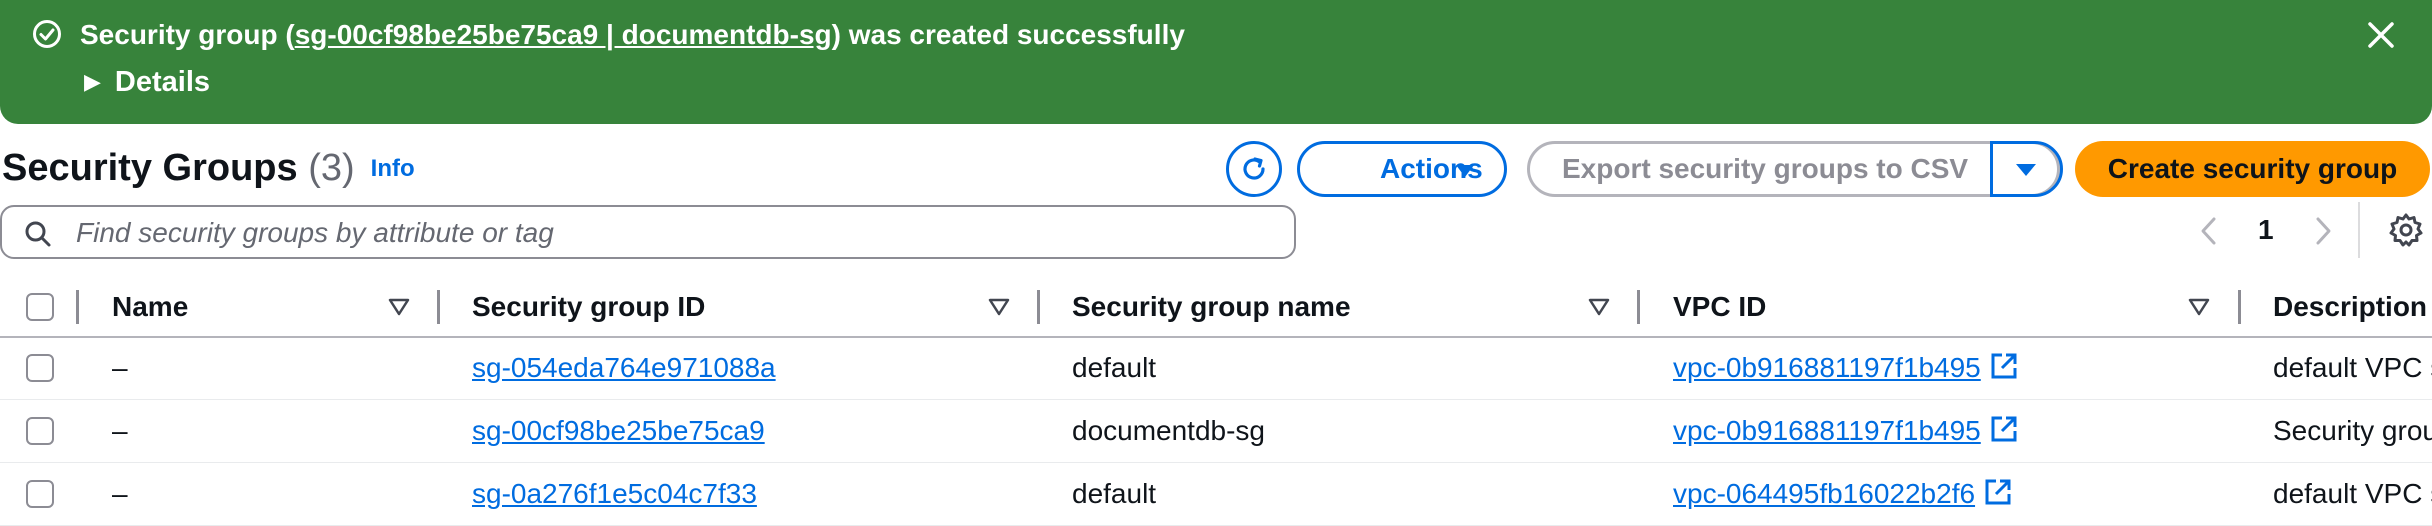 The width and height of the screenshot is (2432, 526). Describe the element at coordinates (2381, 35) in the screenshot. I see `close-icon` at that location.